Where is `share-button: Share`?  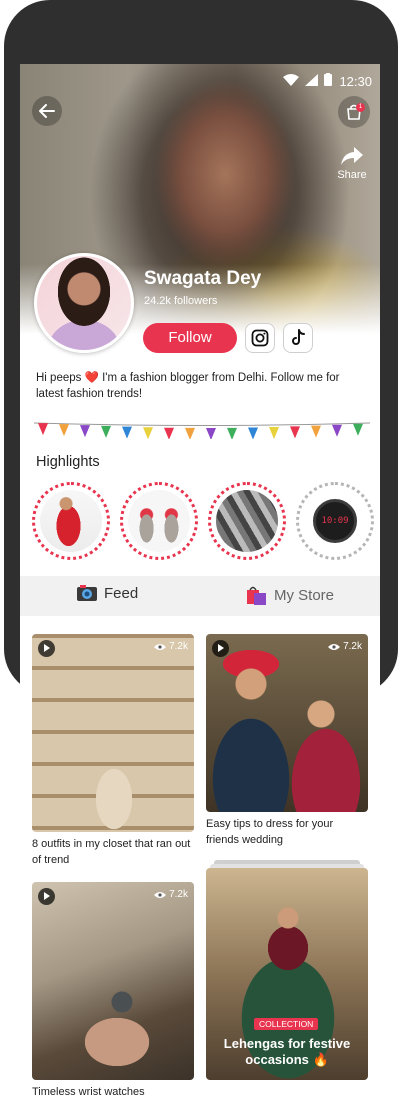
share-button: Share is located at coordinates (352, 163).